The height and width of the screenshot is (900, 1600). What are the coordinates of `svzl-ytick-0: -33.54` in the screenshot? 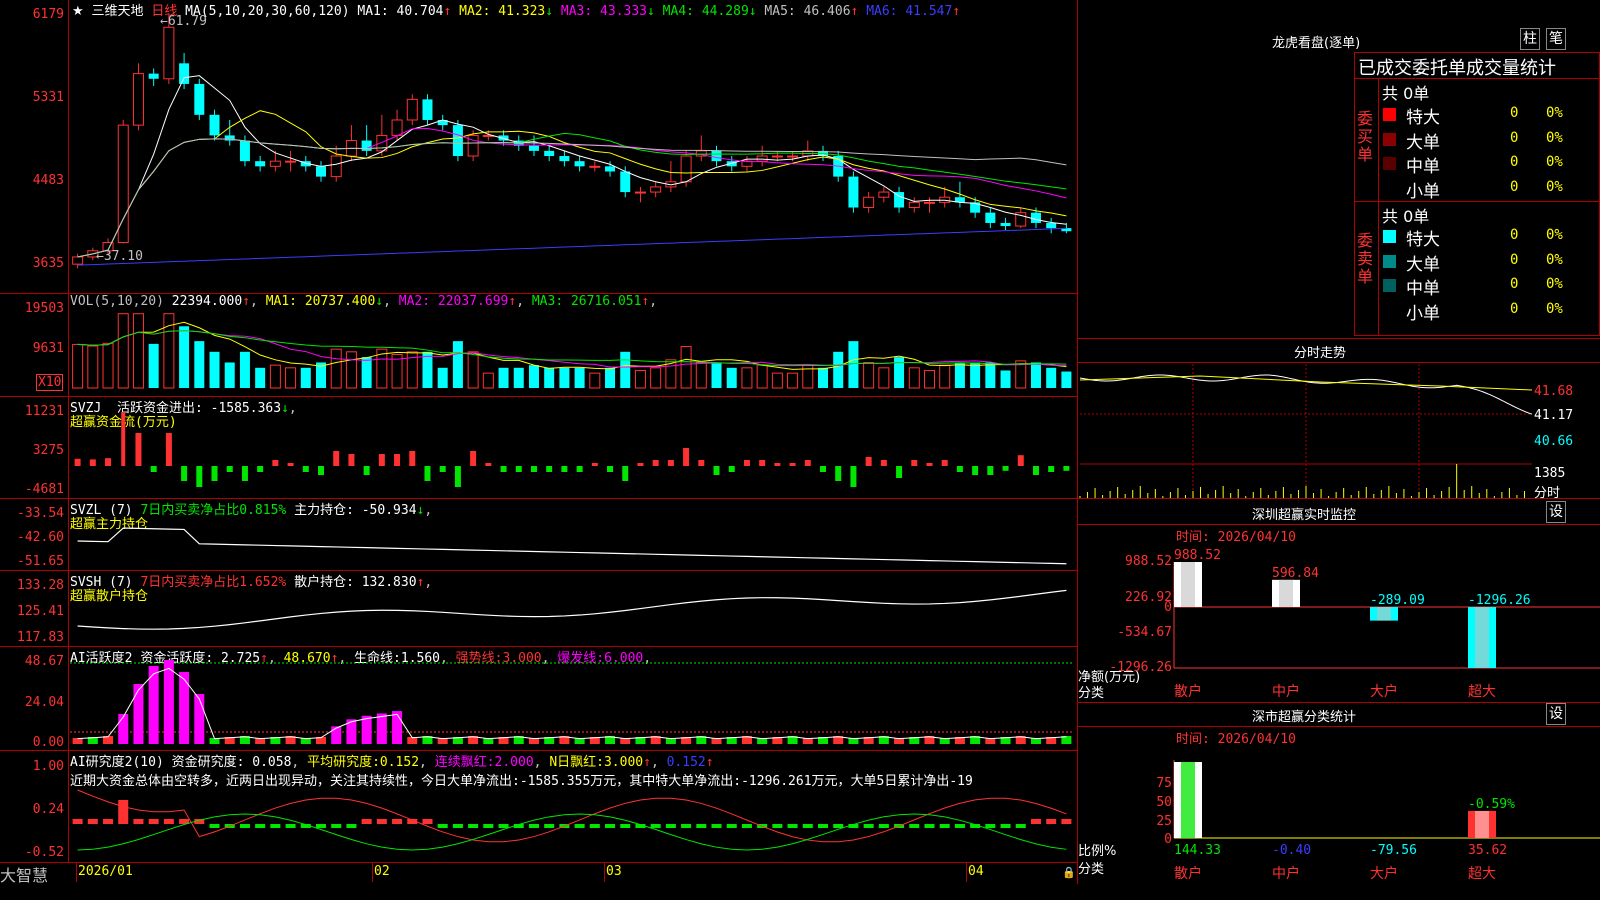 It's located at (40, 513).